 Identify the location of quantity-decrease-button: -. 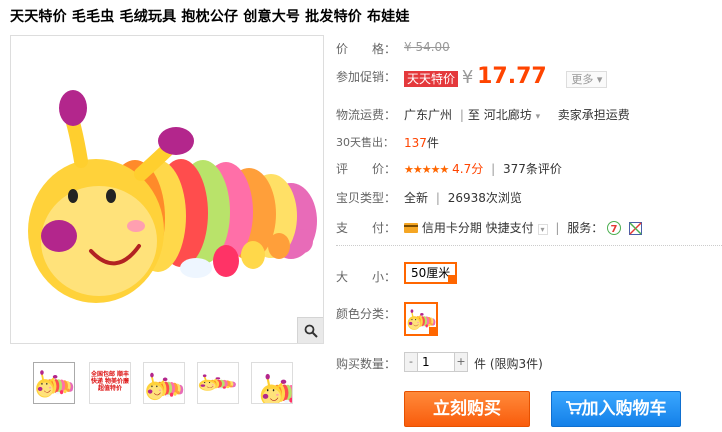
(411, 362).